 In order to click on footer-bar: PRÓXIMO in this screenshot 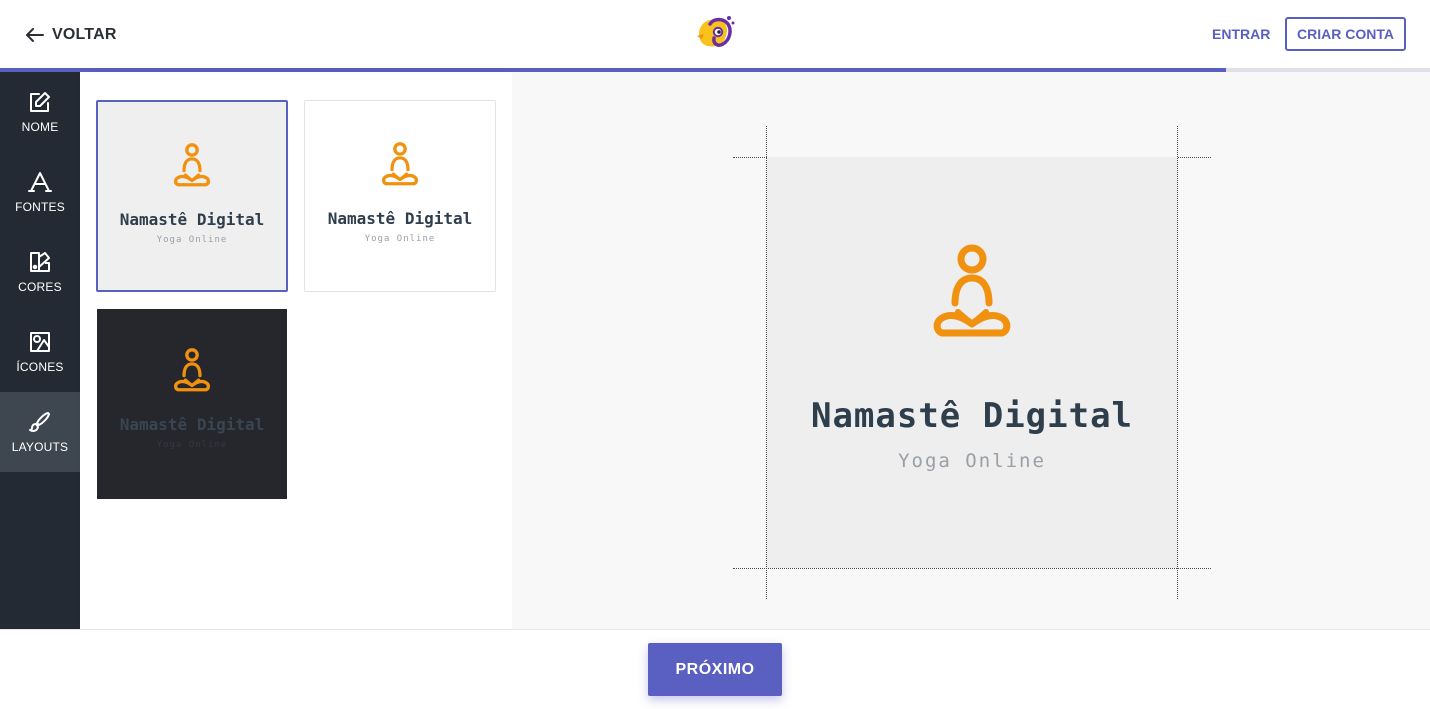, I will do `click(715, 669)`.